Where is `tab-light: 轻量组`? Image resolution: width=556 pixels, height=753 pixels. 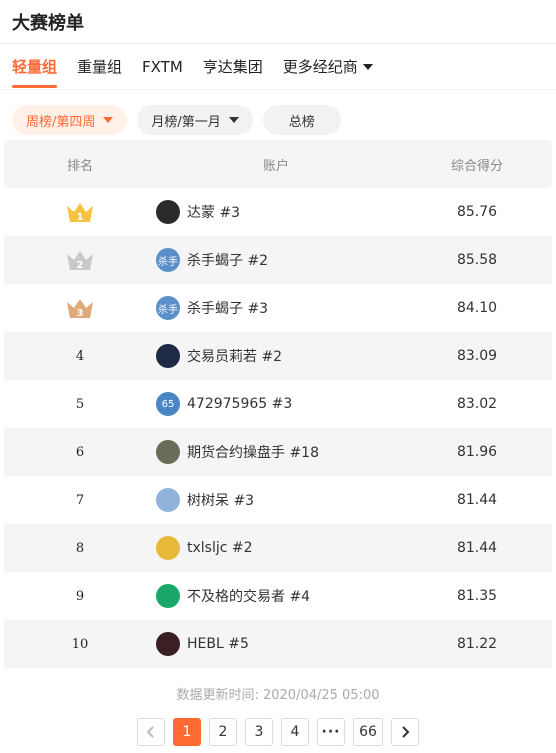
tab-light: 轻量组 is located at coordinates (35, 67).